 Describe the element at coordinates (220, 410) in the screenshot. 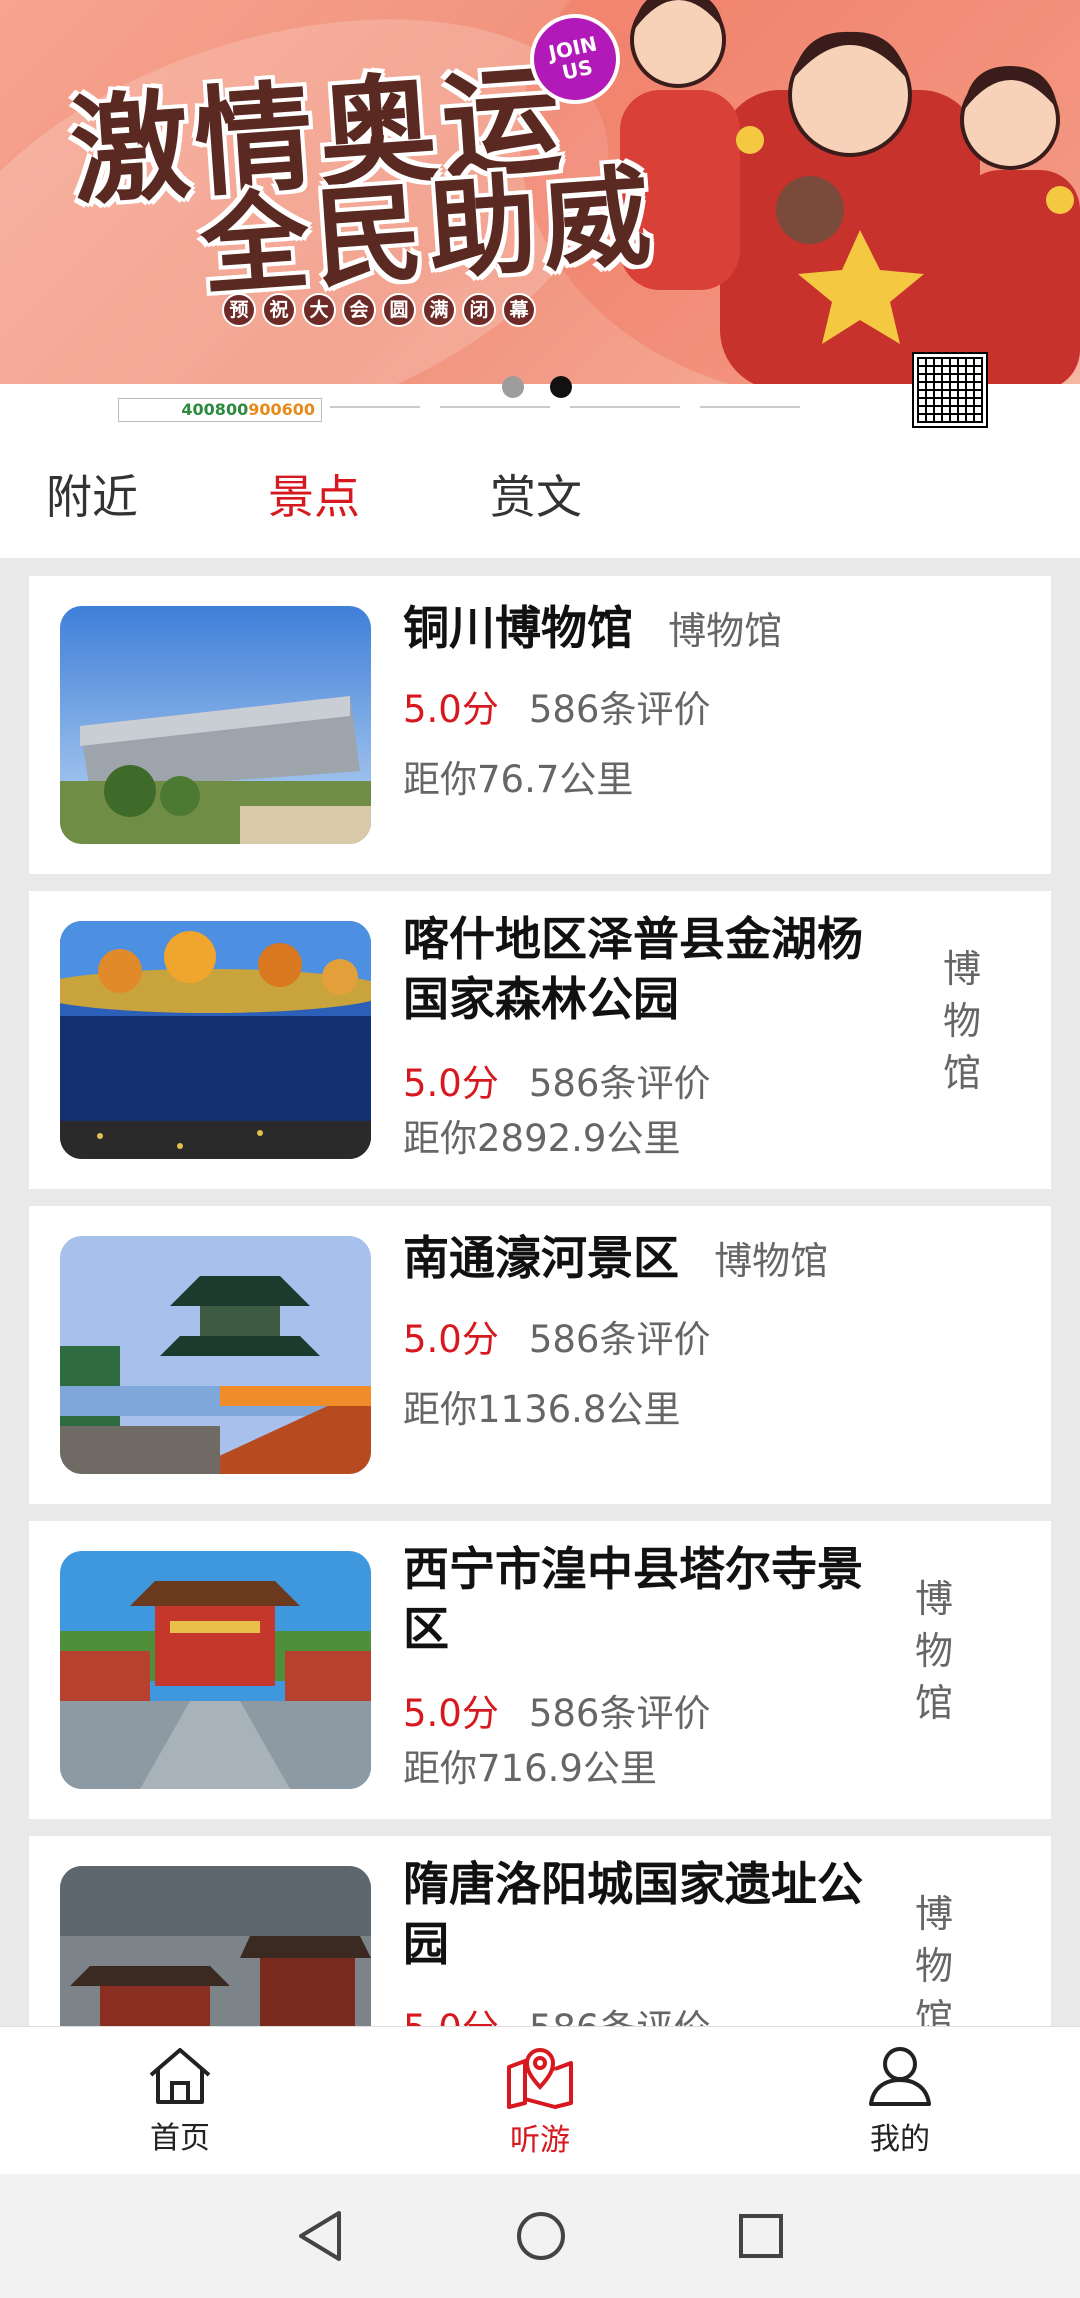

I see `hotline-number: 400800900600` at that location.